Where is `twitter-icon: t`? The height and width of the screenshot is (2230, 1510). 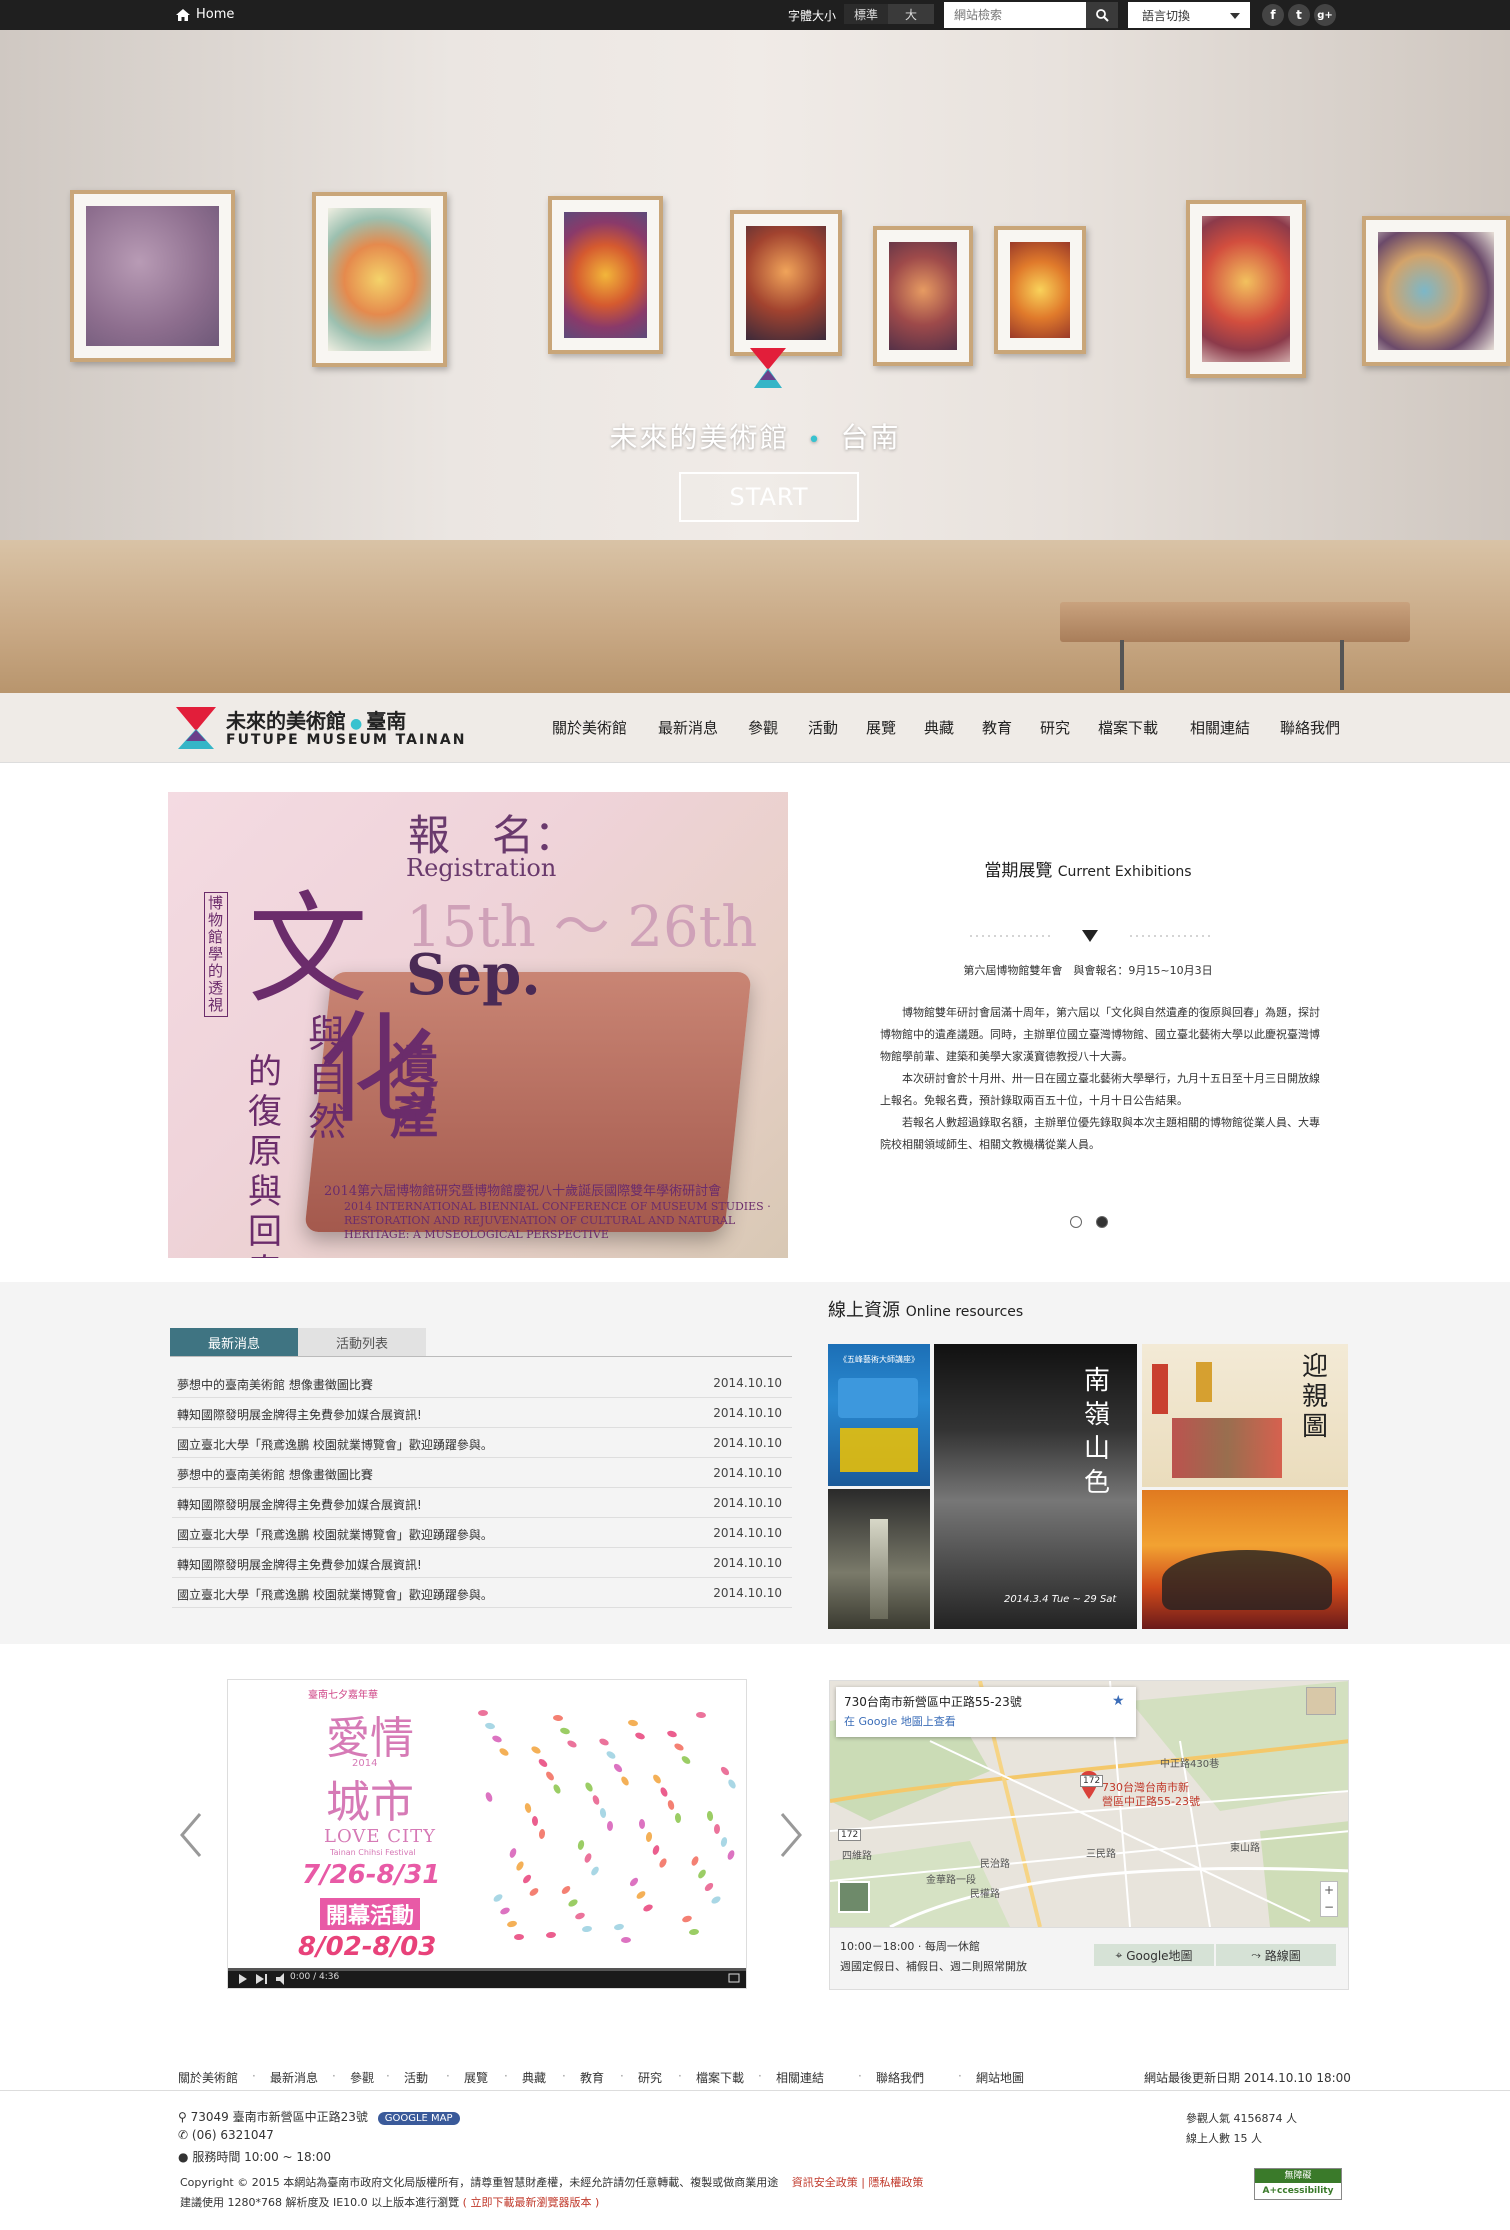 twitter-icon: t is located at coordinates (1299, 15).